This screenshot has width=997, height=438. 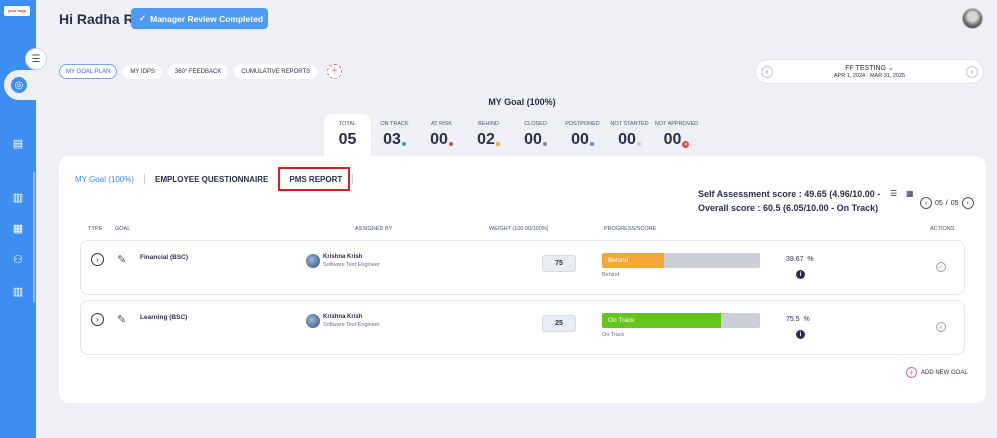 What do you see at coordinates (88, 71) in the screenshot?
I see `tab-my-goal-plan: MY GOAL PLAN` at bounding box center [88, 71].